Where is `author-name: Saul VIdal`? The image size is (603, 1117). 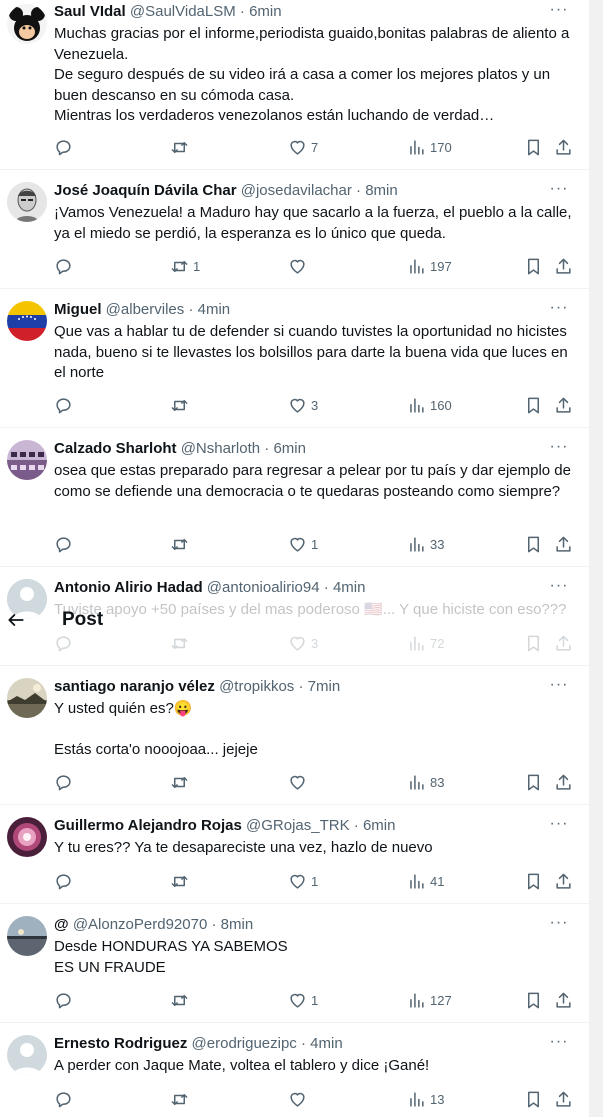
author-name: Saul VIdal is located at coordinates (90, 11).